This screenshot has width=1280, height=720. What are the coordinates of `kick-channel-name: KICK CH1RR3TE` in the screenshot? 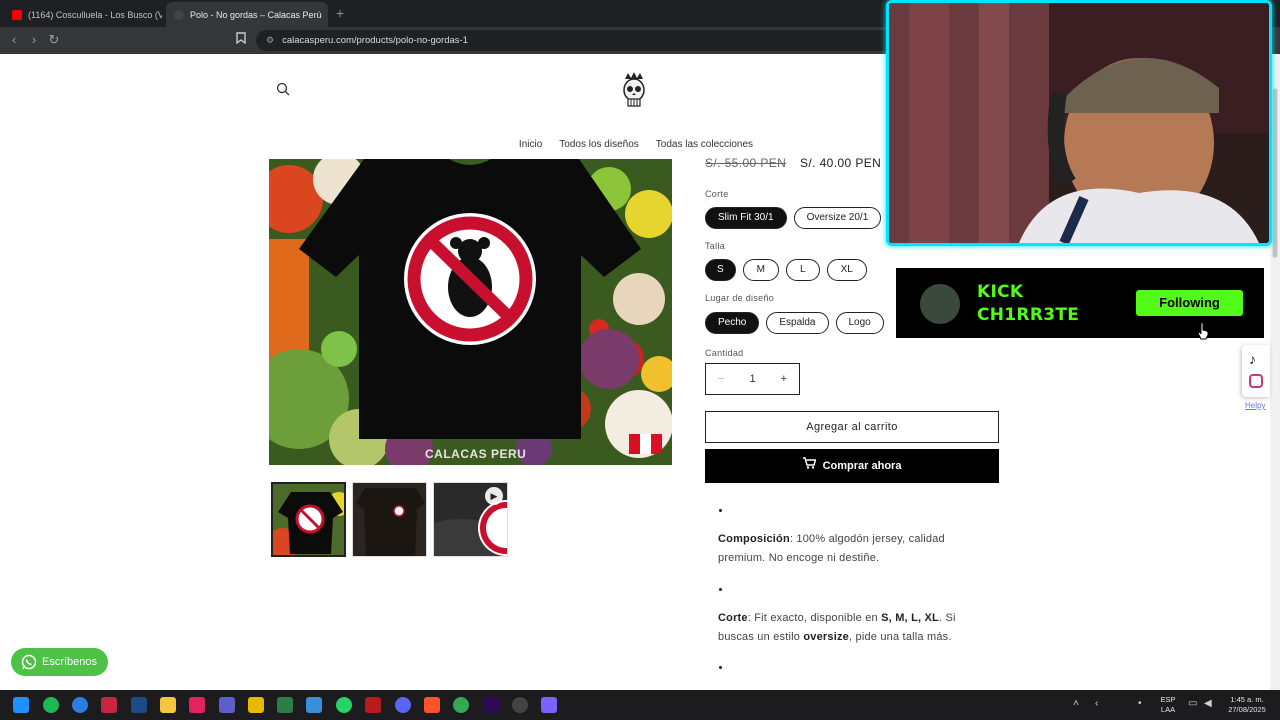 It's located at (1028, 304).